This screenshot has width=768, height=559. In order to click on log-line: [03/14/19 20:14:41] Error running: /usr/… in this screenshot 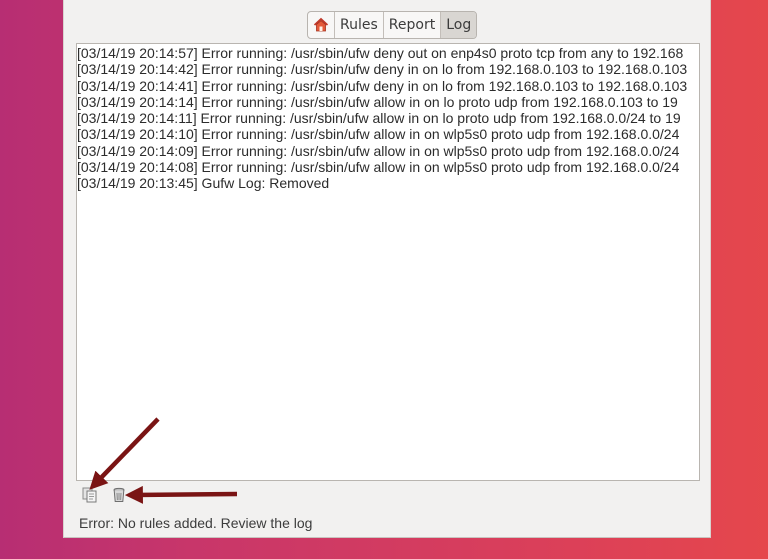, I will do `click(382, 85)`.